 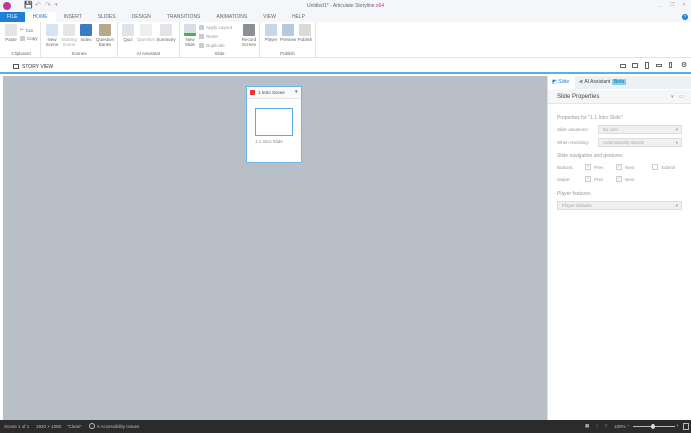 I want to click on tablet-landscape-icon, so click(x=635, y=65).